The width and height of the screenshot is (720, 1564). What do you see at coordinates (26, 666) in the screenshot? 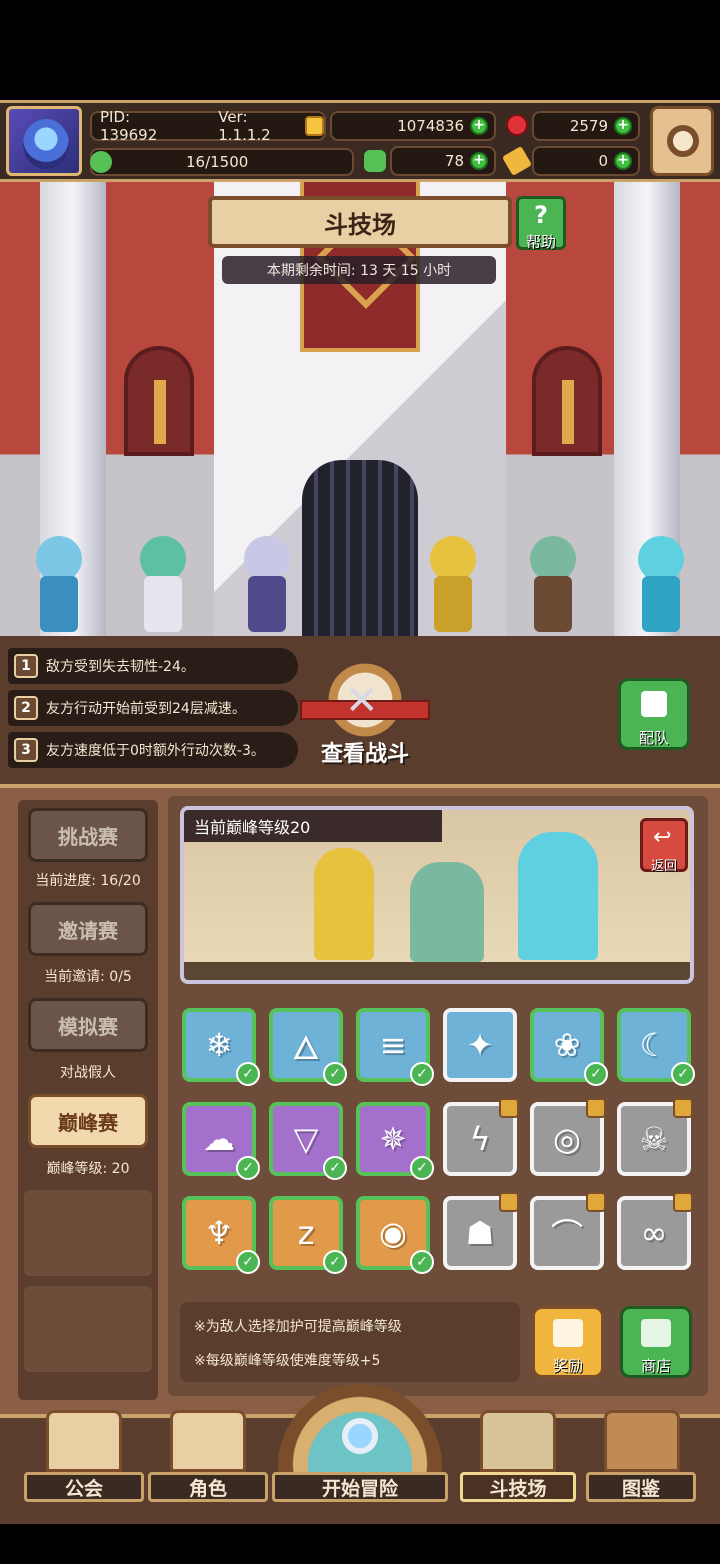
I see `buff-number: 1` at bounding box center [26, 666].